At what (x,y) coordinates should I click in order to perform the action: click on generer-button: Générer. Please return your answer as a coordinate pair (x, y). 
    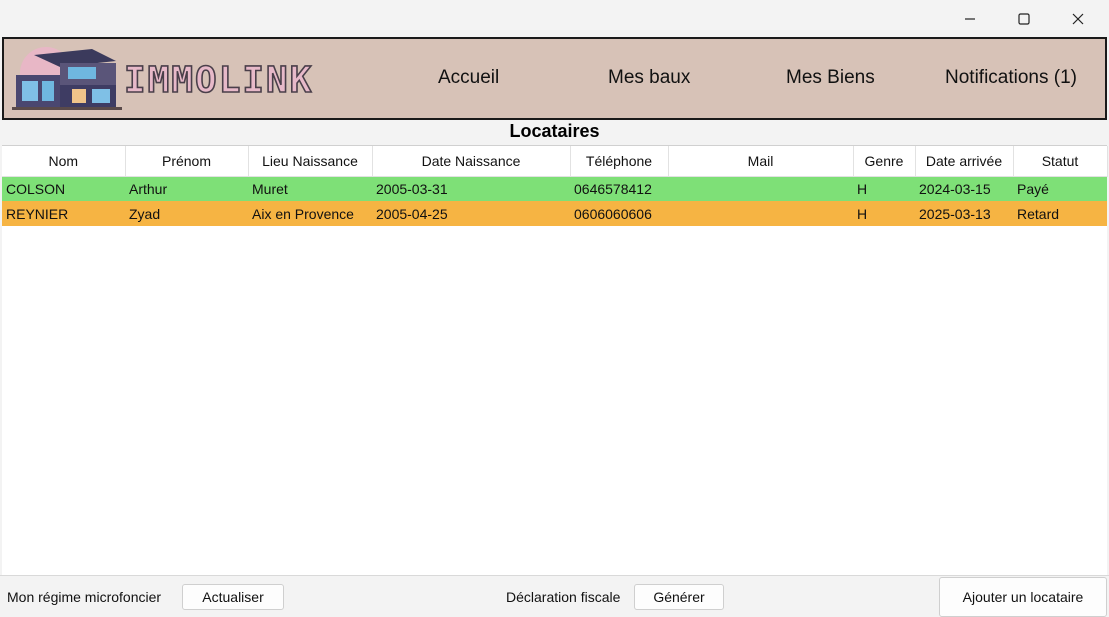
    Looking at the image, I should click on (679, 597).